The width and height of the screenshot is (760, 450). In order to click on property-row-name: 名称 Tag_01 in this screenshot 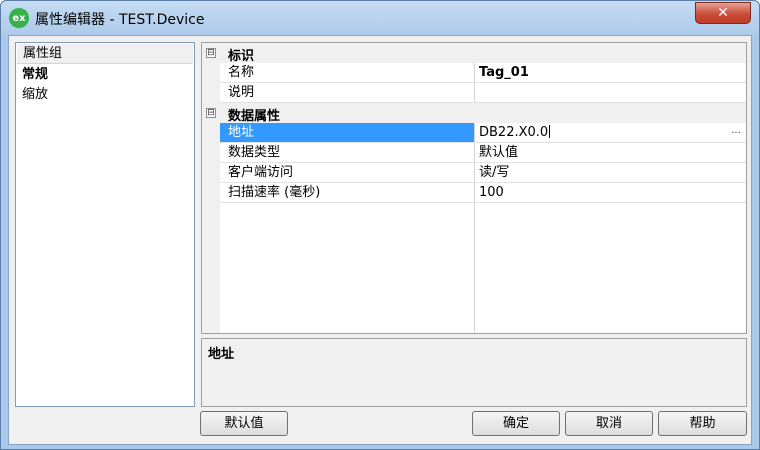, I will do `click(483, 73)`.